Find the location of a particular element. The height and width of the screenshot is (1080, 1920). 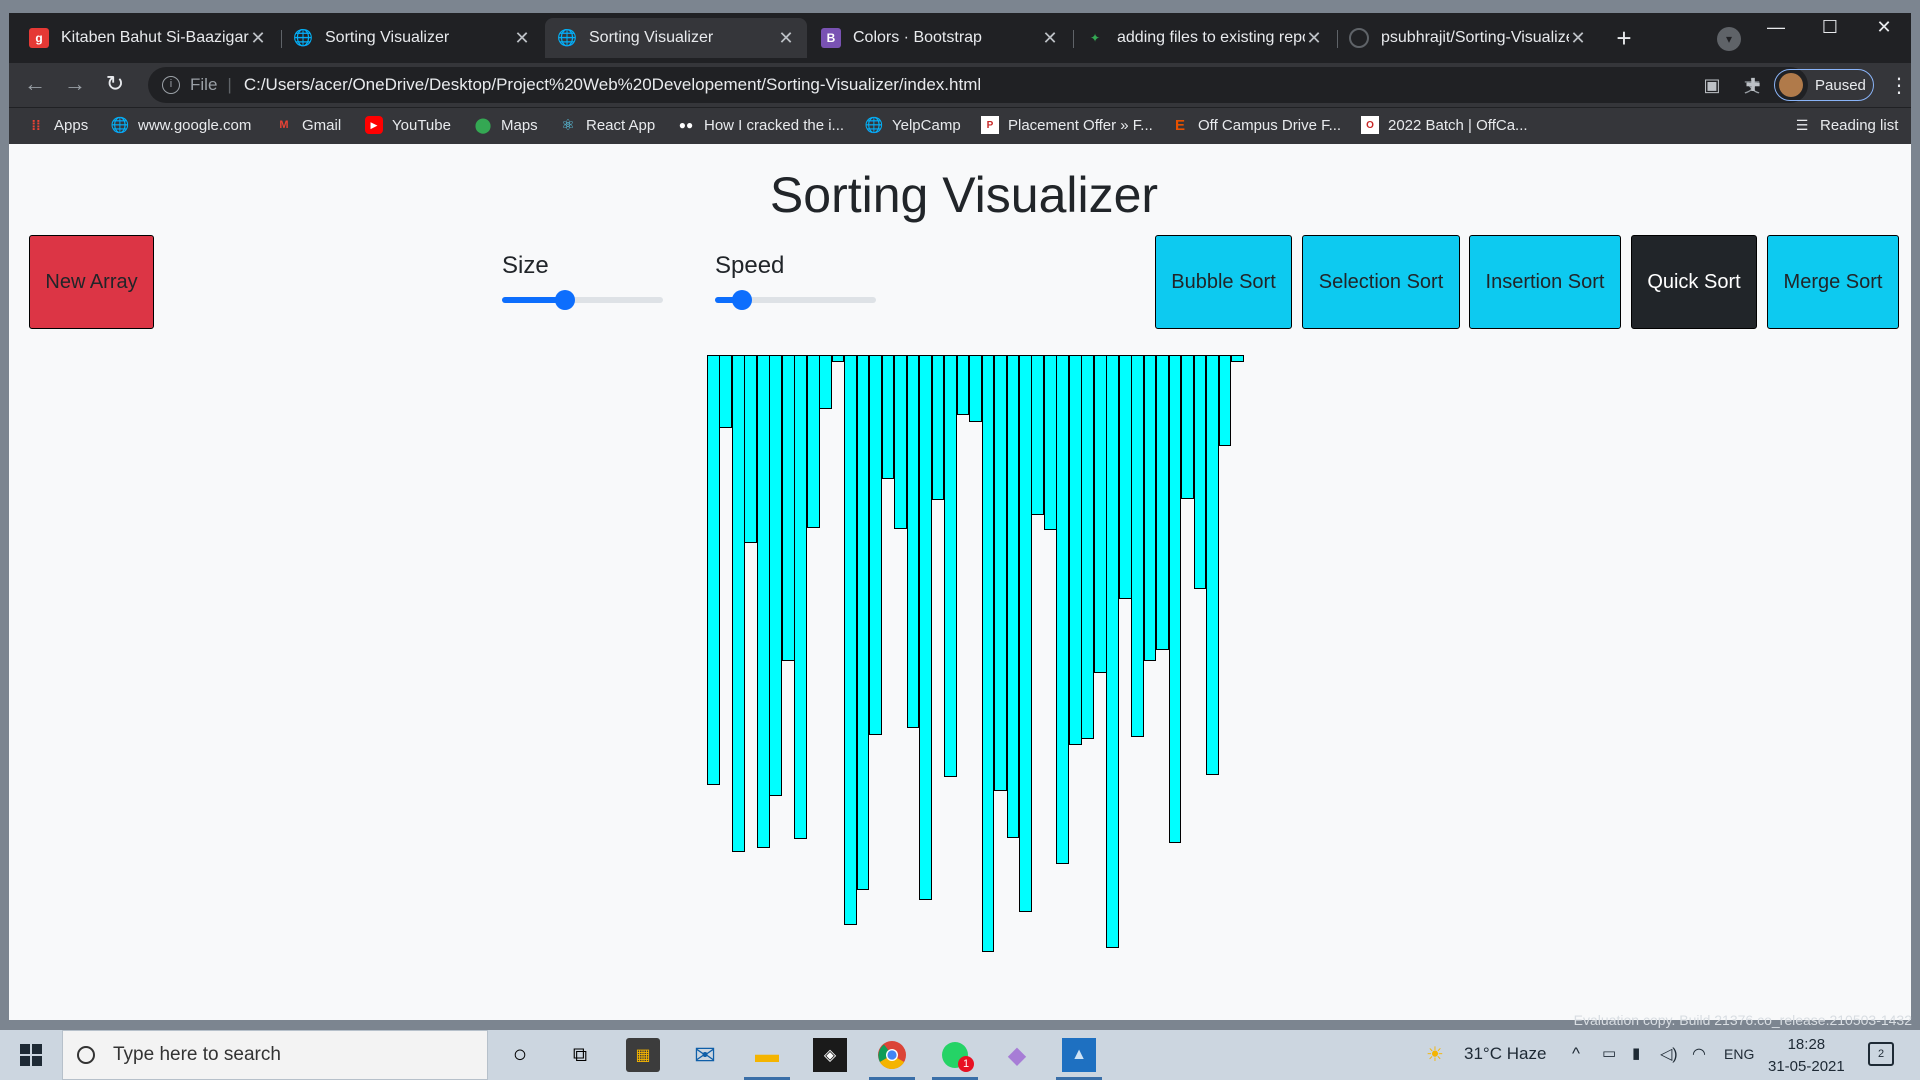

bookmark-gmail: M Gmail is located at coordinates (308, 125).